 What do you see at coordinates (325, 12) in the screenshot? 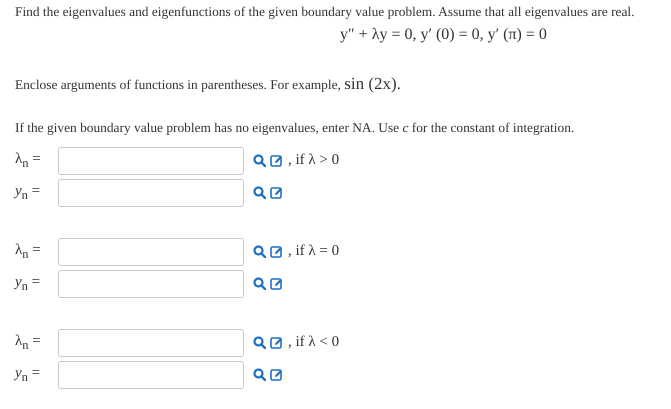
I see `problem-statement: Find the eigenvalues and eigenfunctions of the given boundary value problem. Assume that all eigenvalues are real.` at bounding box center [325, 12].